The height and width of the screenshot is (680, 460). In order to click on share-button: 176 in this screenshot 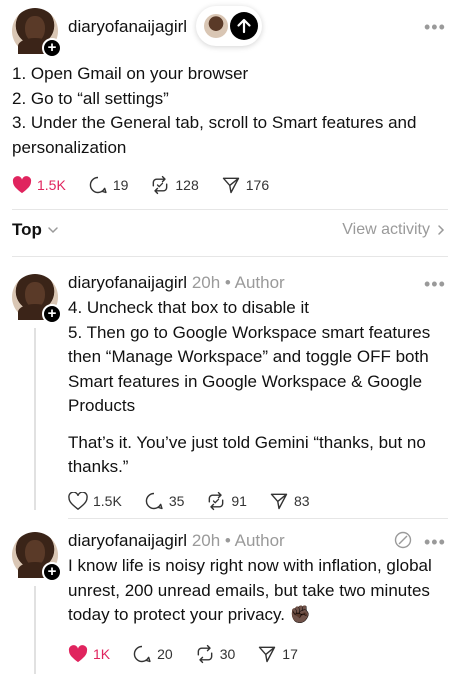, I will do `click(245, 185)`.